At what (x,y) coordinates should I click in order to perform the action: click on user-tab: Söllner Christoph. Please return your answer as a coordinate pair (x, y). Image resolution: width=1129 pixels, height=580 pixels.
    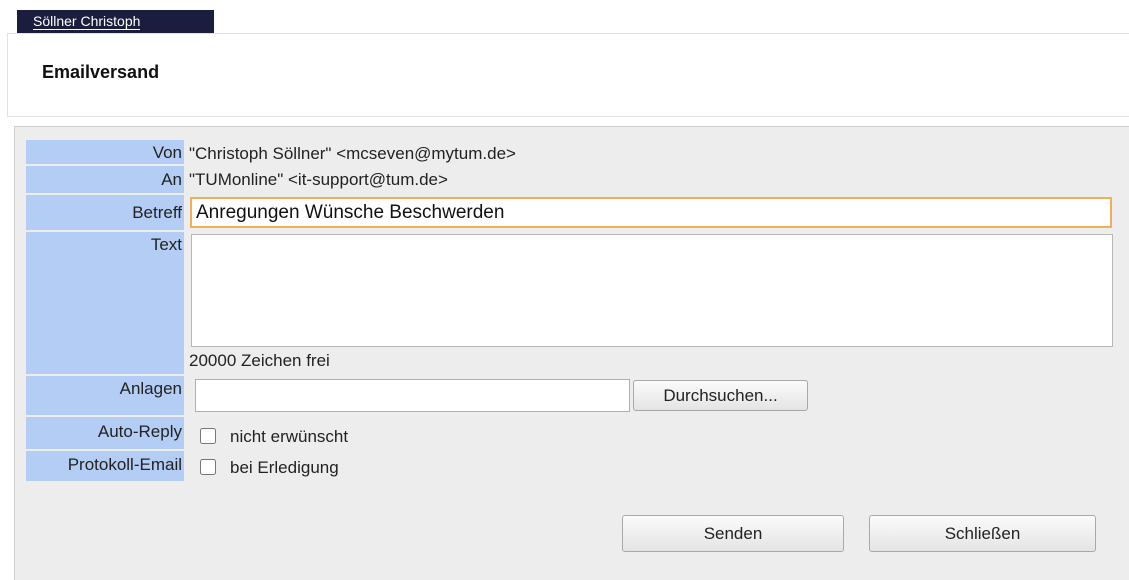
    Looking at the image, I should click on (115, 21).